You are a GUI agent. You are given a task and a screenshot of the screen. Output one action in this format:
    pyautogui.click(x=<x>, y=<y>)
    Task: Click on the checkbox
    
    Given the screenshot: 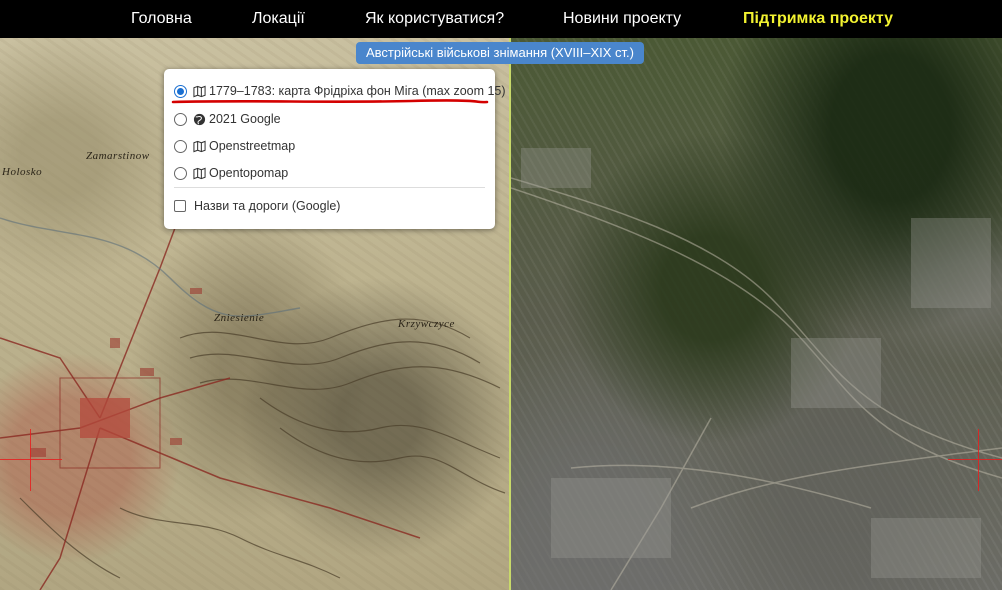 What is the action you would take?
    pyautogui.click(x=180, y=206)
    